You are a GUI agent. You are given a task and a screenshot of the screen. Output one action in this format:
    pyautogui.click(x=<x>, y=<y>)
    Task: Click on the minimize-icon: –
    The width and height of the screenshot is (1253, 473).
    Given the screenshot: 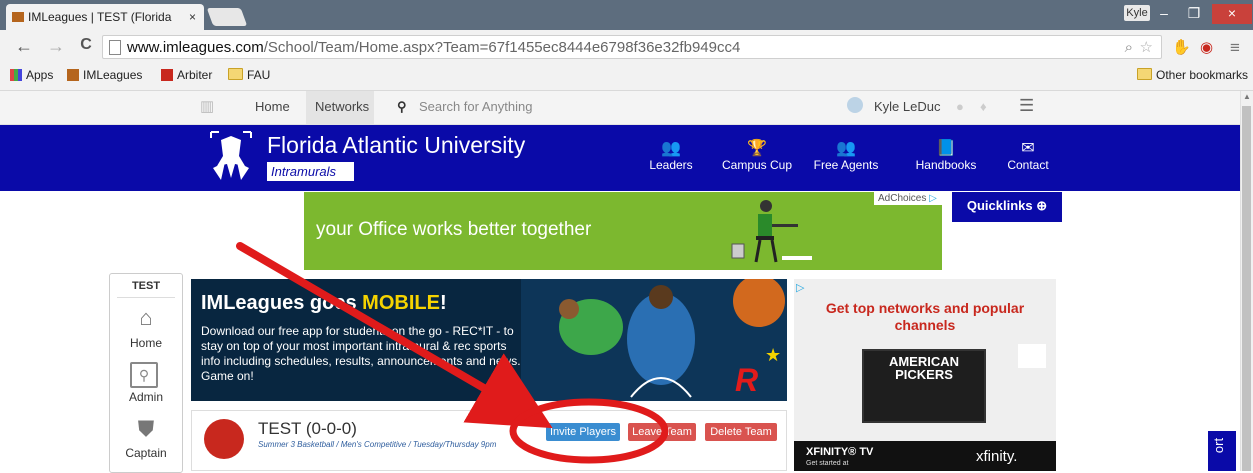 What is the action you would take?
    pyautogui.click(x=1164, y=14)
    